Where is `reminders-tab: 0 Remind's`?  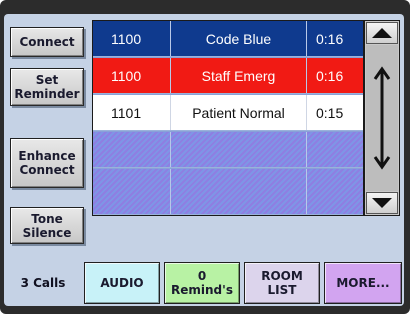
reminders-tab: 0 Remind's is located at coordinates (202, 283).